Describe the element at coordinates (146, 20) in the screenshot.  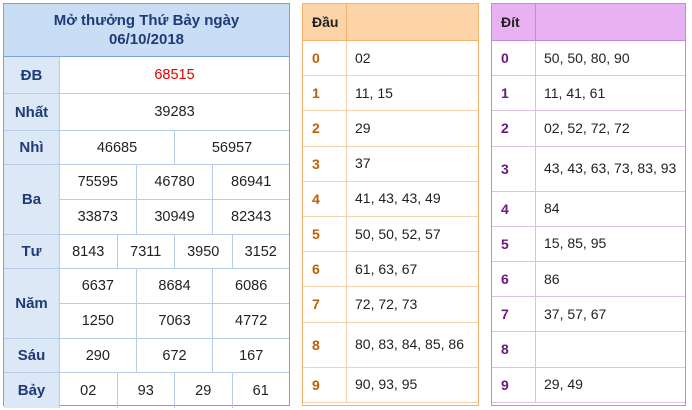
I see `results-title: Mở thưởng Thứ Bảy ngày` at that location.